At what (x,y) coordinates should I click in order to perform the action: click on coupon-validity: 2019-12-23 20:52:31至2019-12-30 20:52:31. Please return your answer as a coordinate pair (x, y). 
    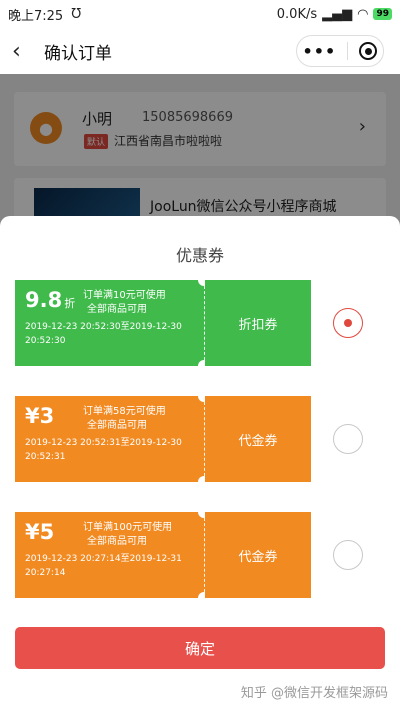
    Looking at the image, I should click on (103, 450).